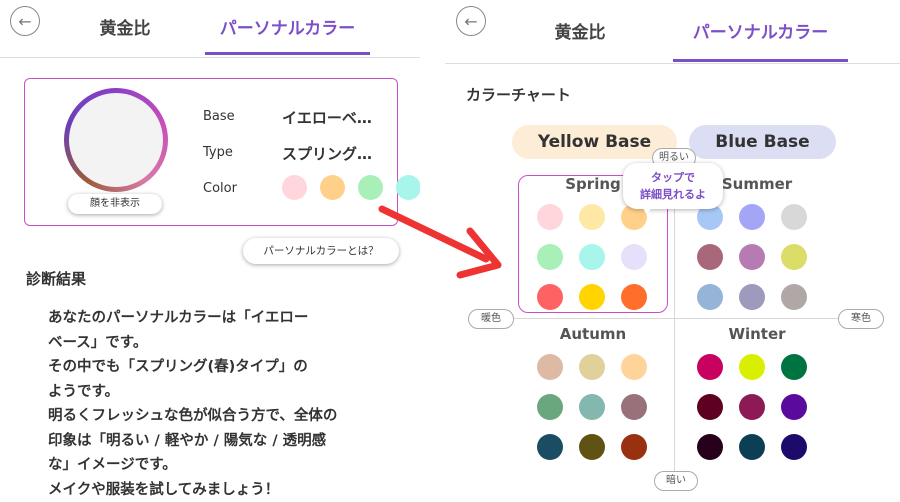 The width and height of the screenshot is (900, 502). What do you see at coordinates (321, 251) in the screenshot?
I see `what-is-personal-color-button: パーソナルカラーとは？` at bounding box center [321, 251].